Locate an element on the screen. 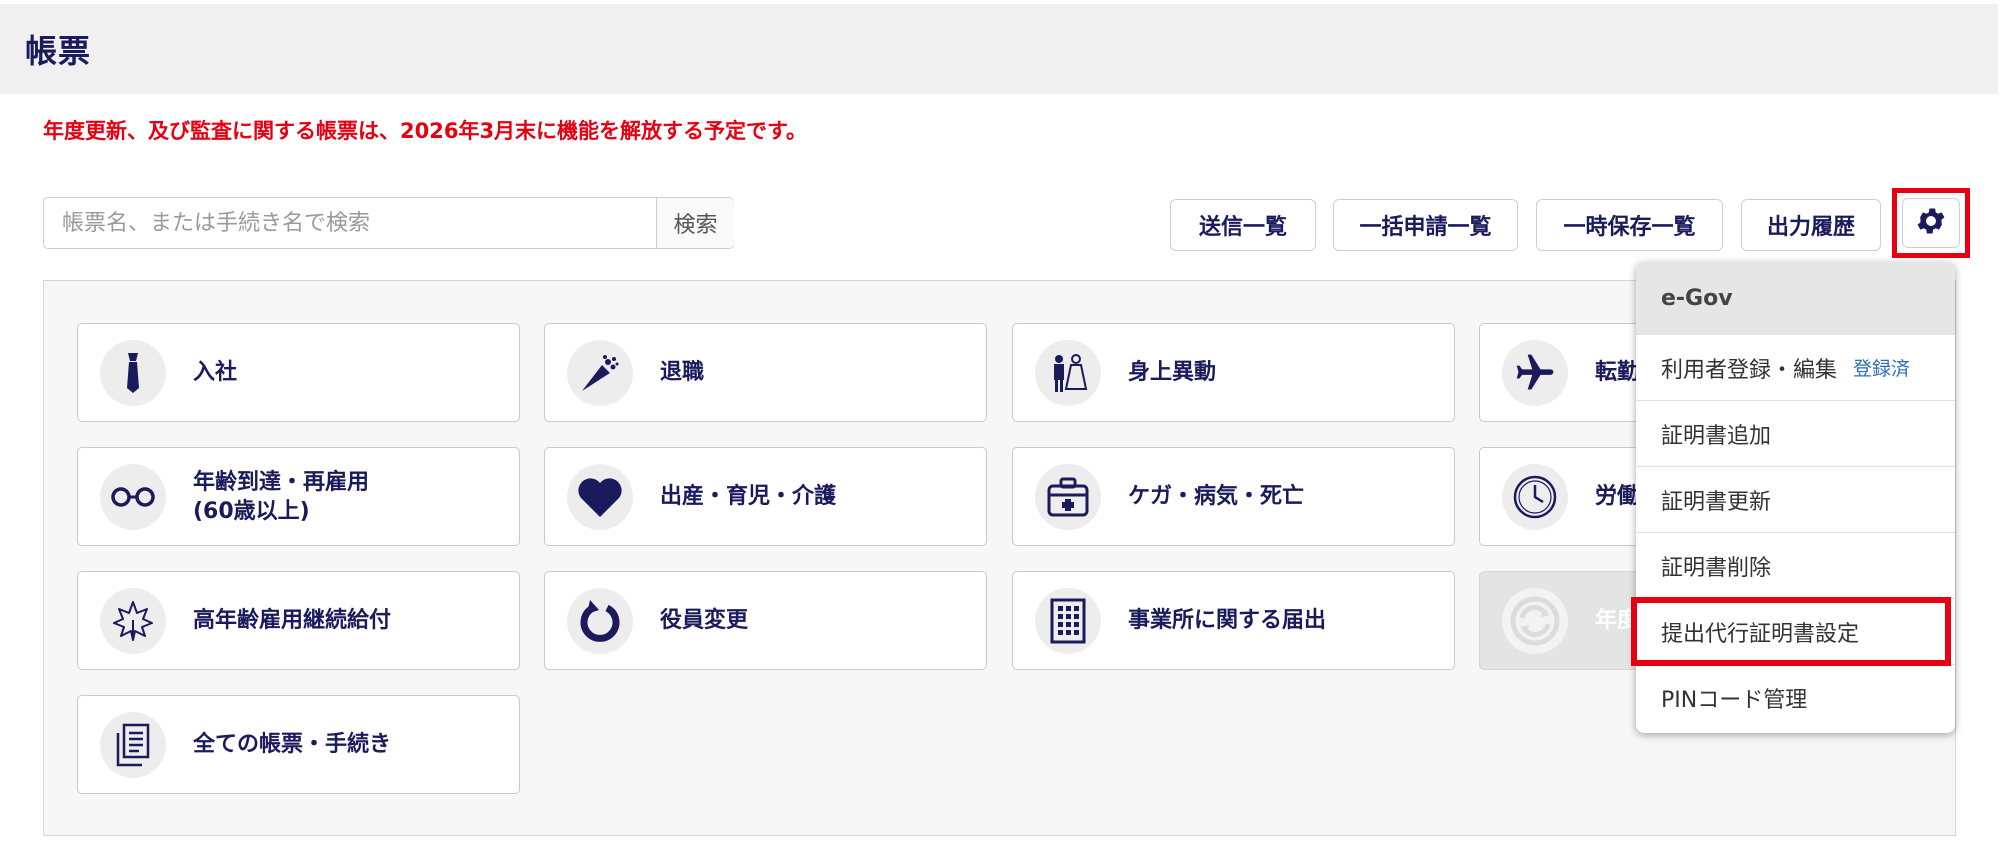 The height and width of the screenshot is (857, 2000). clock-icon is located at coordinates (1535, 497).